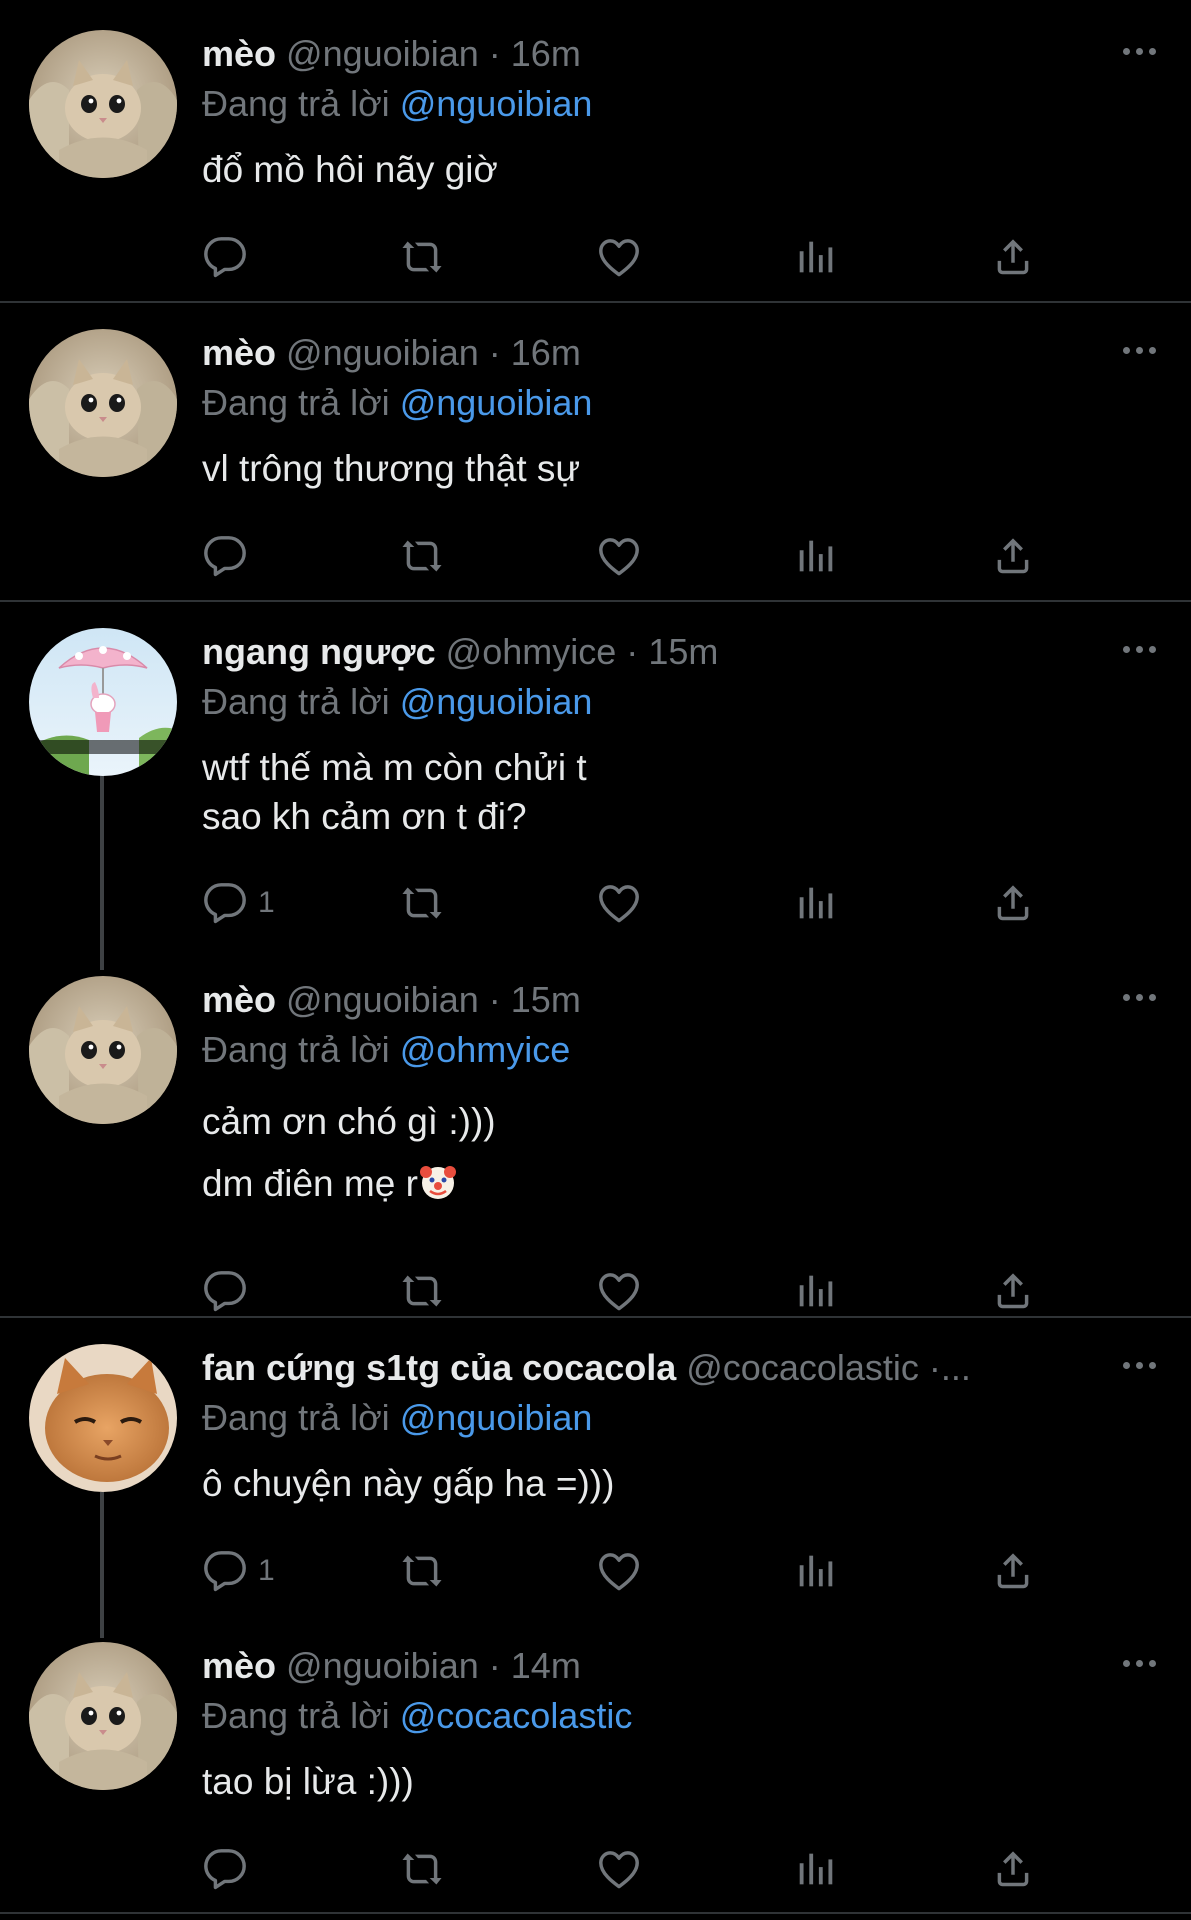  What do you see at coordinates (439, 1367) in the screenshot?
I see `display-name: fan cứng s1tg của cocacola` at bounding box center [439, 1367].